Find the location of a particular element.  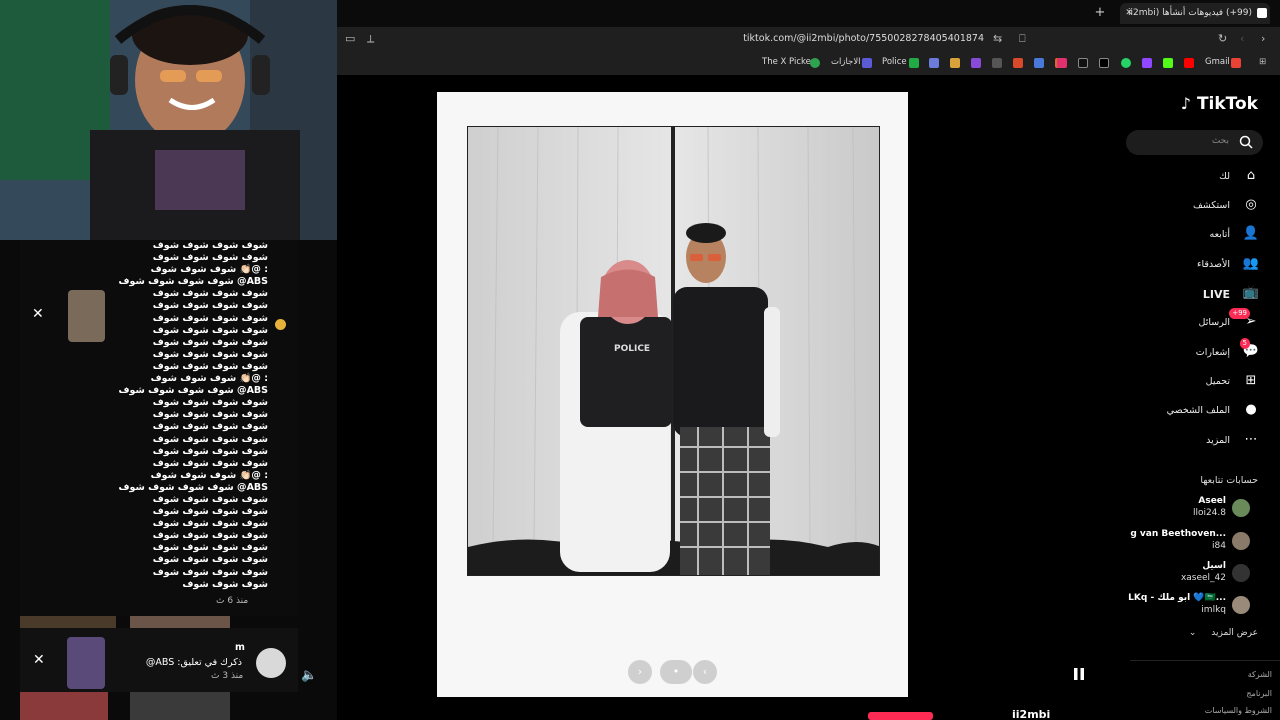

following-title: حسابات تتابعها is located at coordinates (1229, 480).